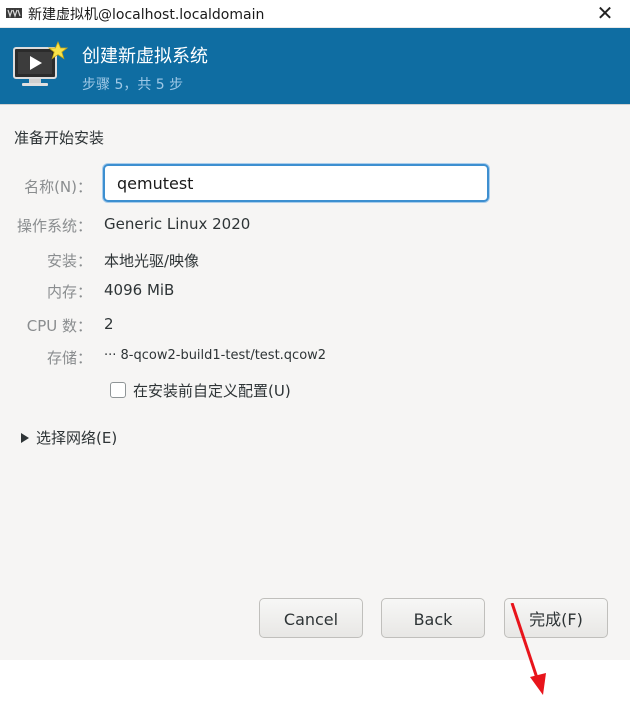 This screenshot has width=630, height=703. I want to click on close-button: ✕, so click(605, 13).